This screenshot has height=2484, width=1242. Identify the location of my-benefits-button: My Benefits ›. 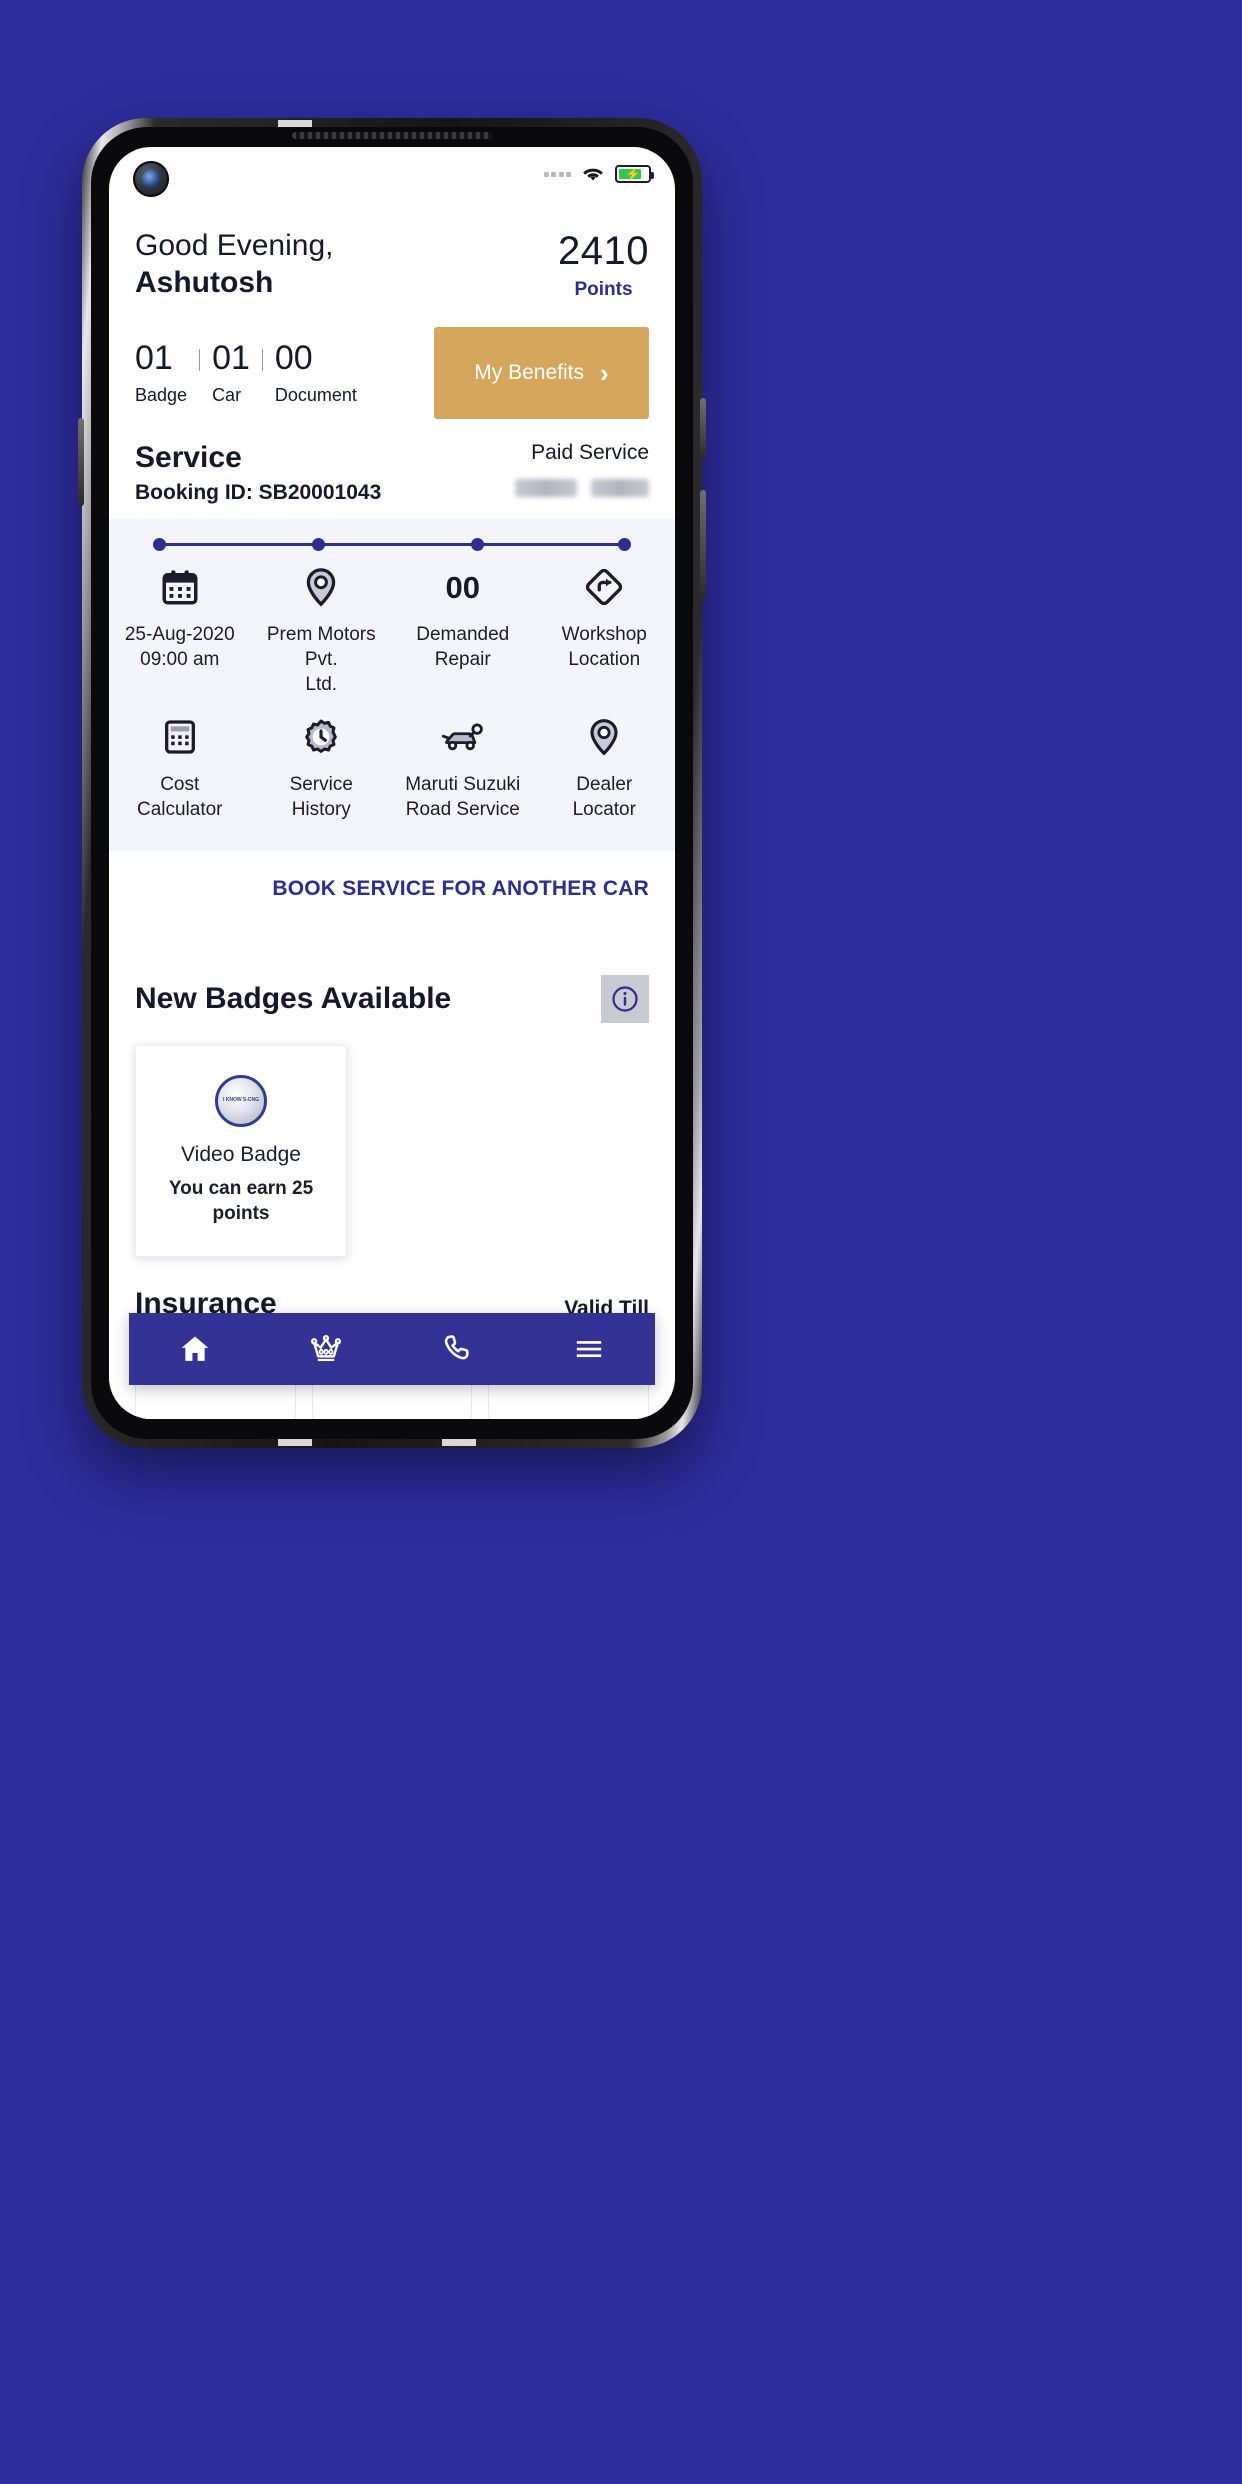
(541, 373).